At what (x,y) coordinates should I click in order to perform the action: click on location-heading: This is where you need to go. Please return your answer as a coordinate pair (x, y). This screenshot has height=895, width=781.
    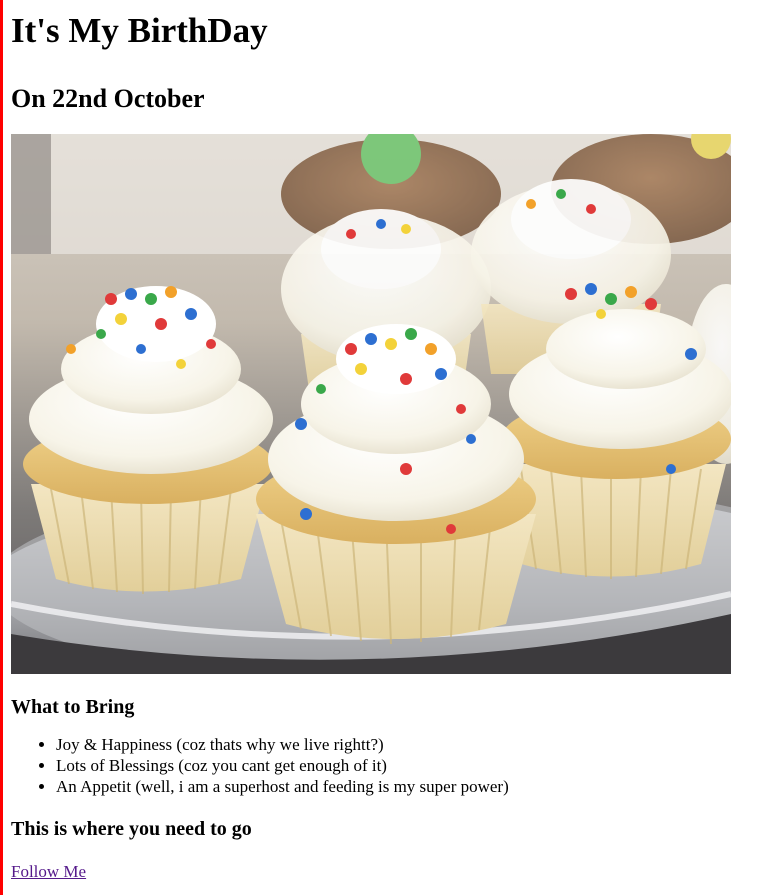
    Looking at the image, I should click on (131, 829).